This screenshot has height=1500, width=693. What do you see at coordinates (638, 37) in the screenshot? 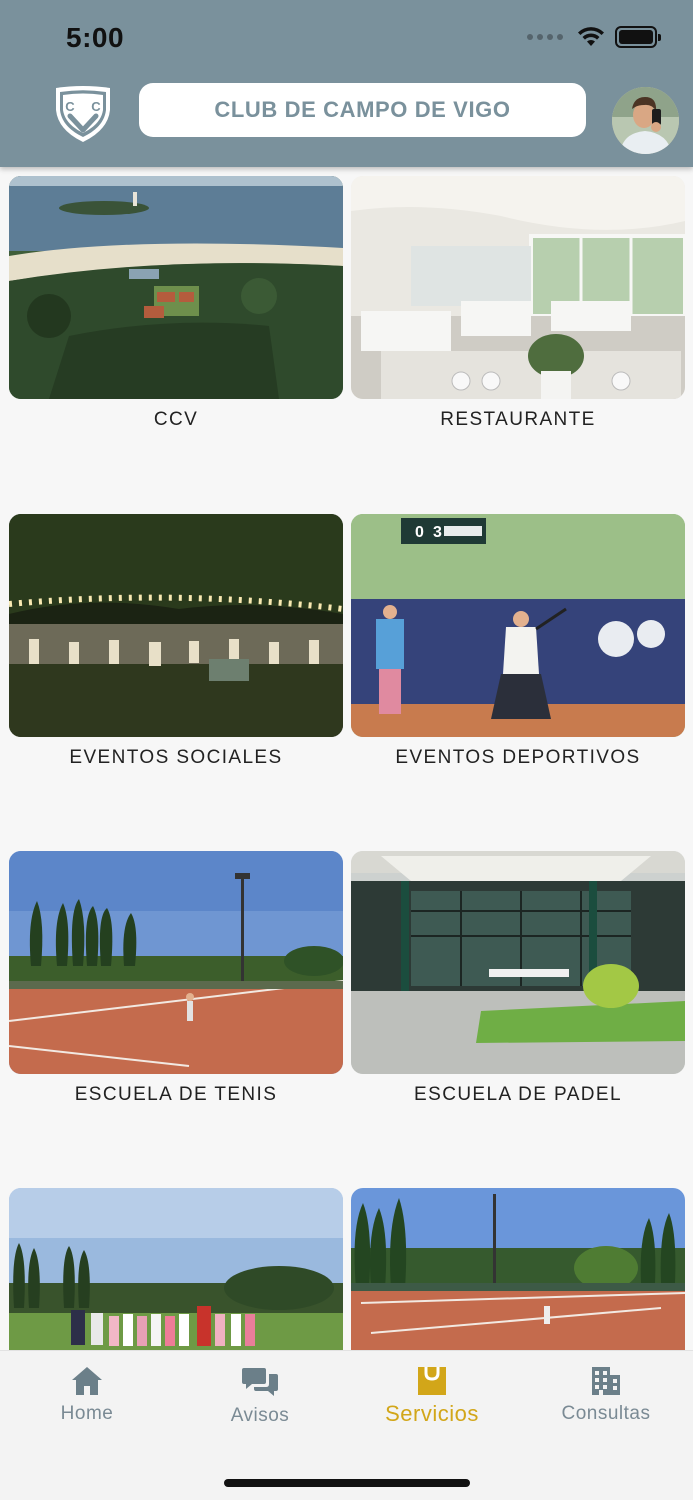
I see `battery-icon` at bounding box center [638, 37].